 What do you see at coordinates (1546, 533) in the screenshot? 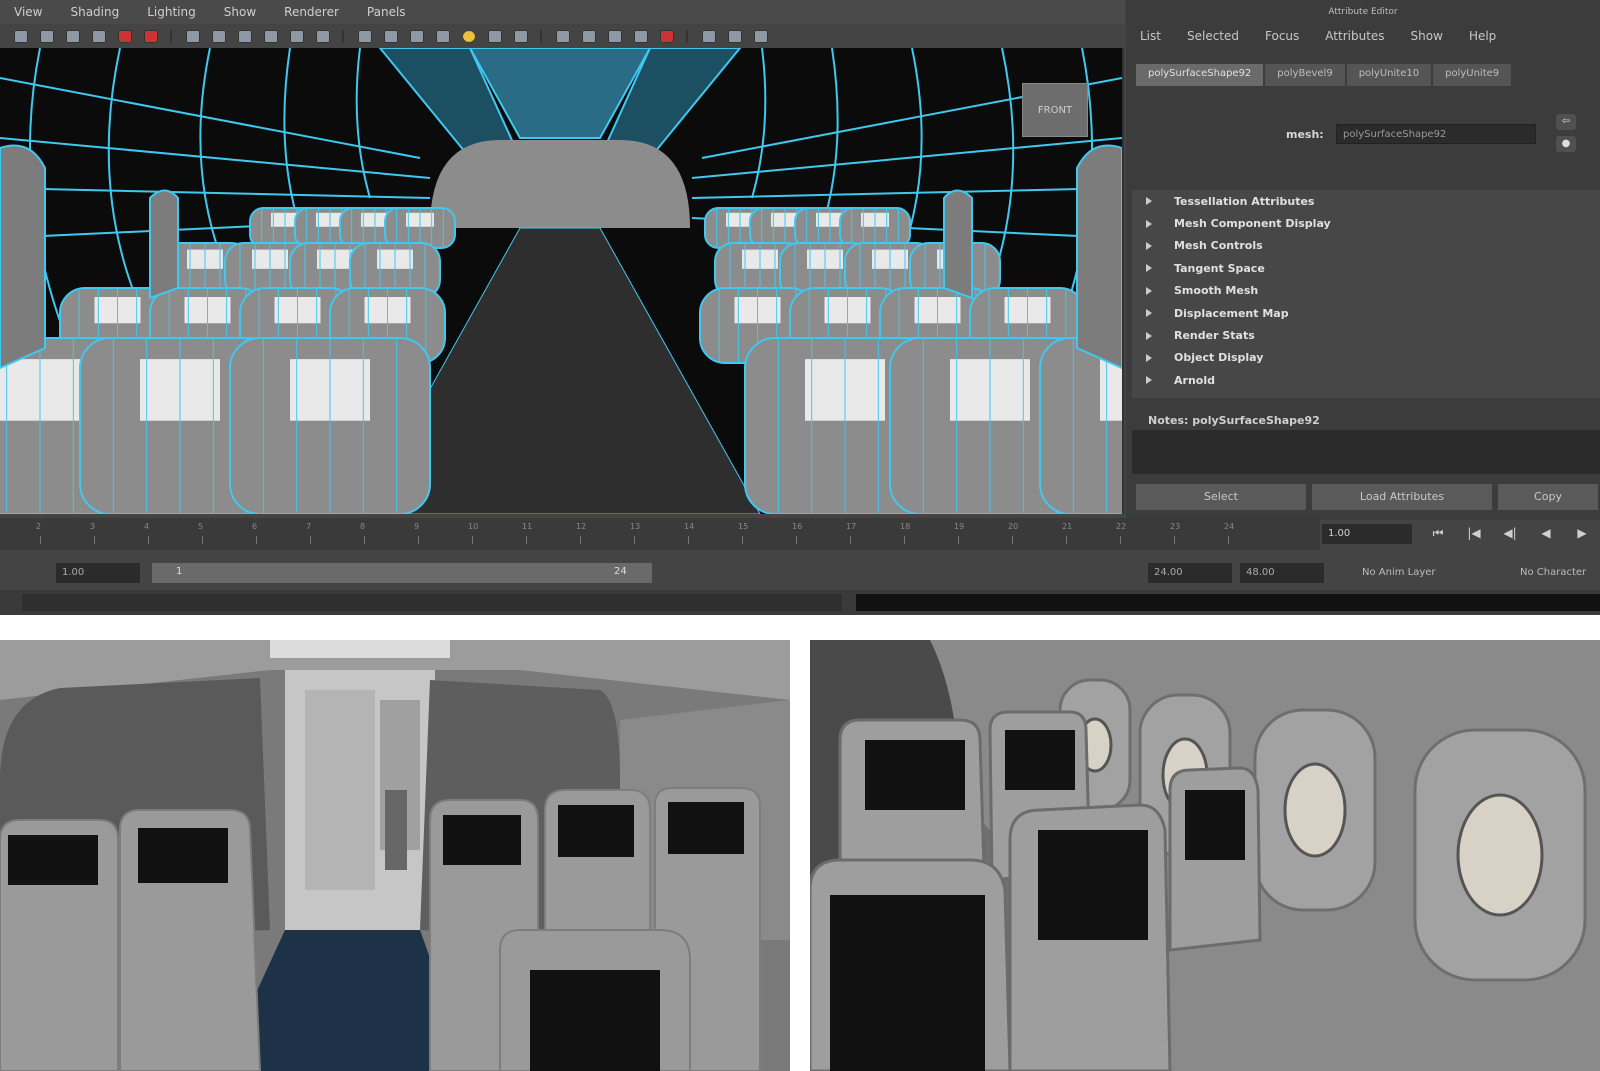
I see `play-backwards-button: ◀` at bounding box center [1546, 533].